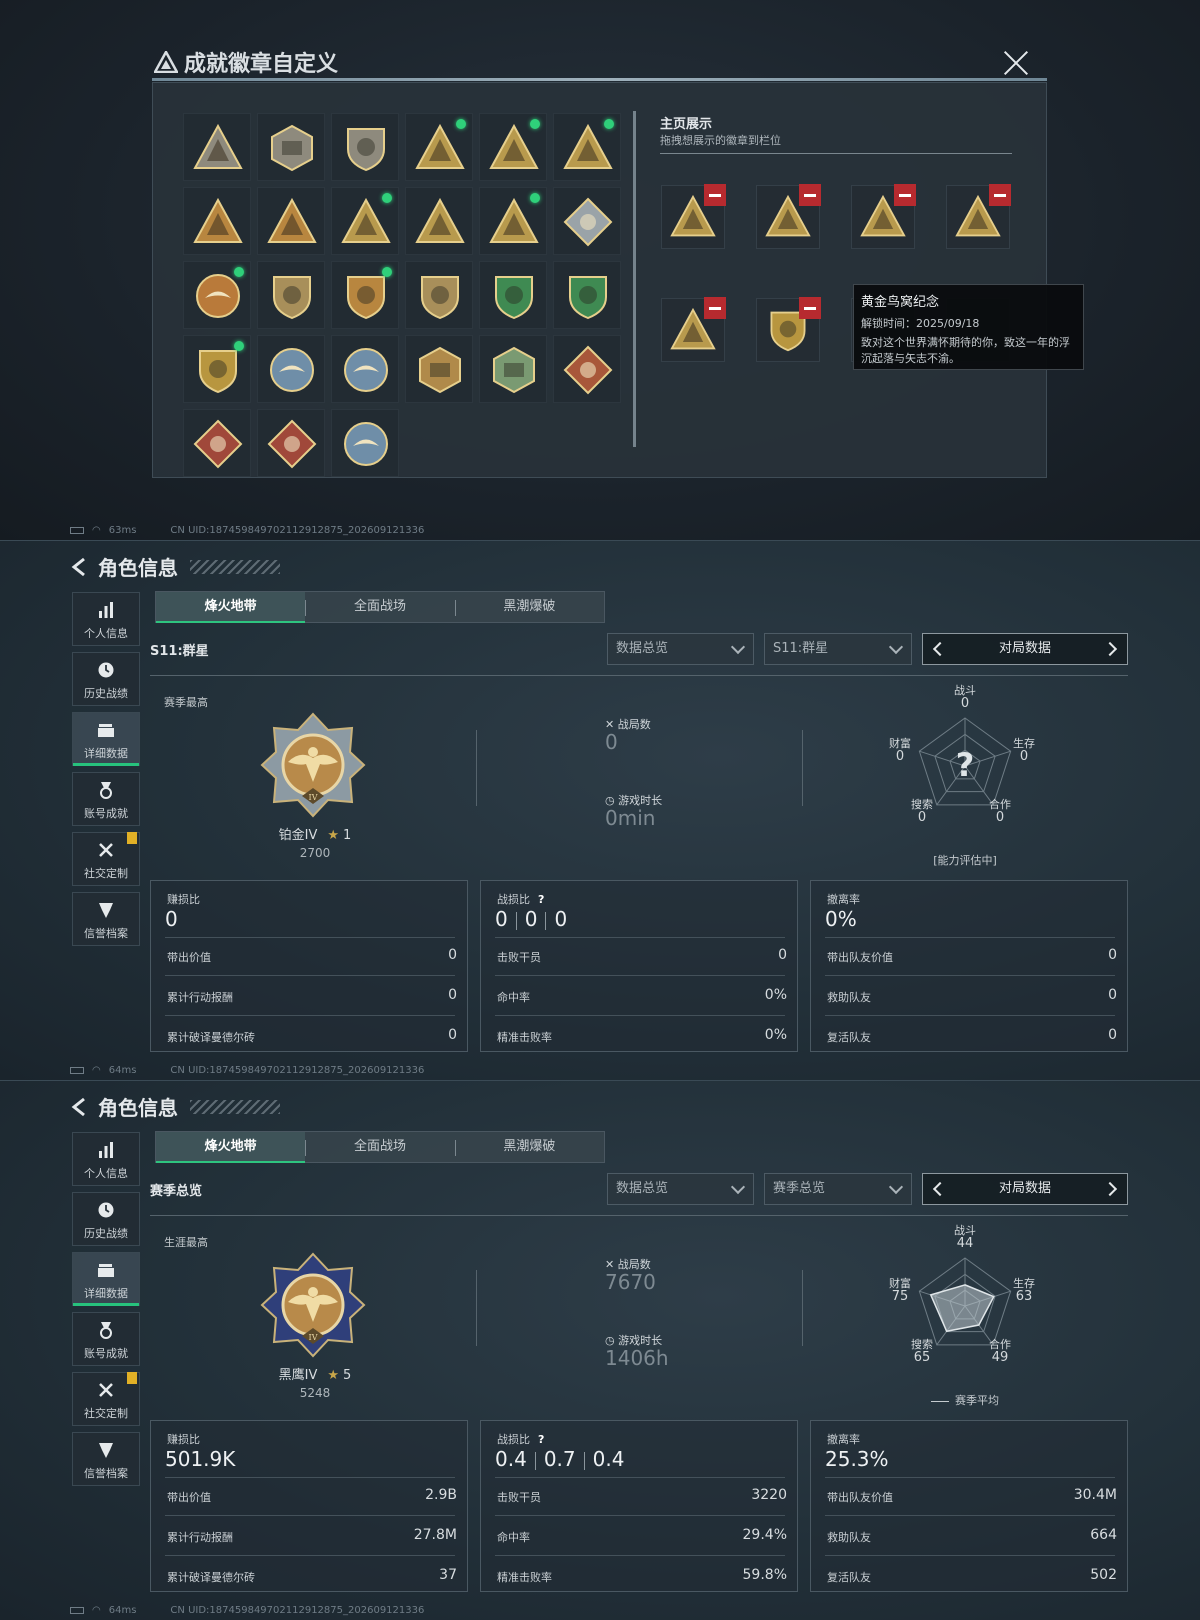  Describe the element at coordinates (106, 1413) in the screenshot. I see `sidebar-item-label: 社交定制` at that location.